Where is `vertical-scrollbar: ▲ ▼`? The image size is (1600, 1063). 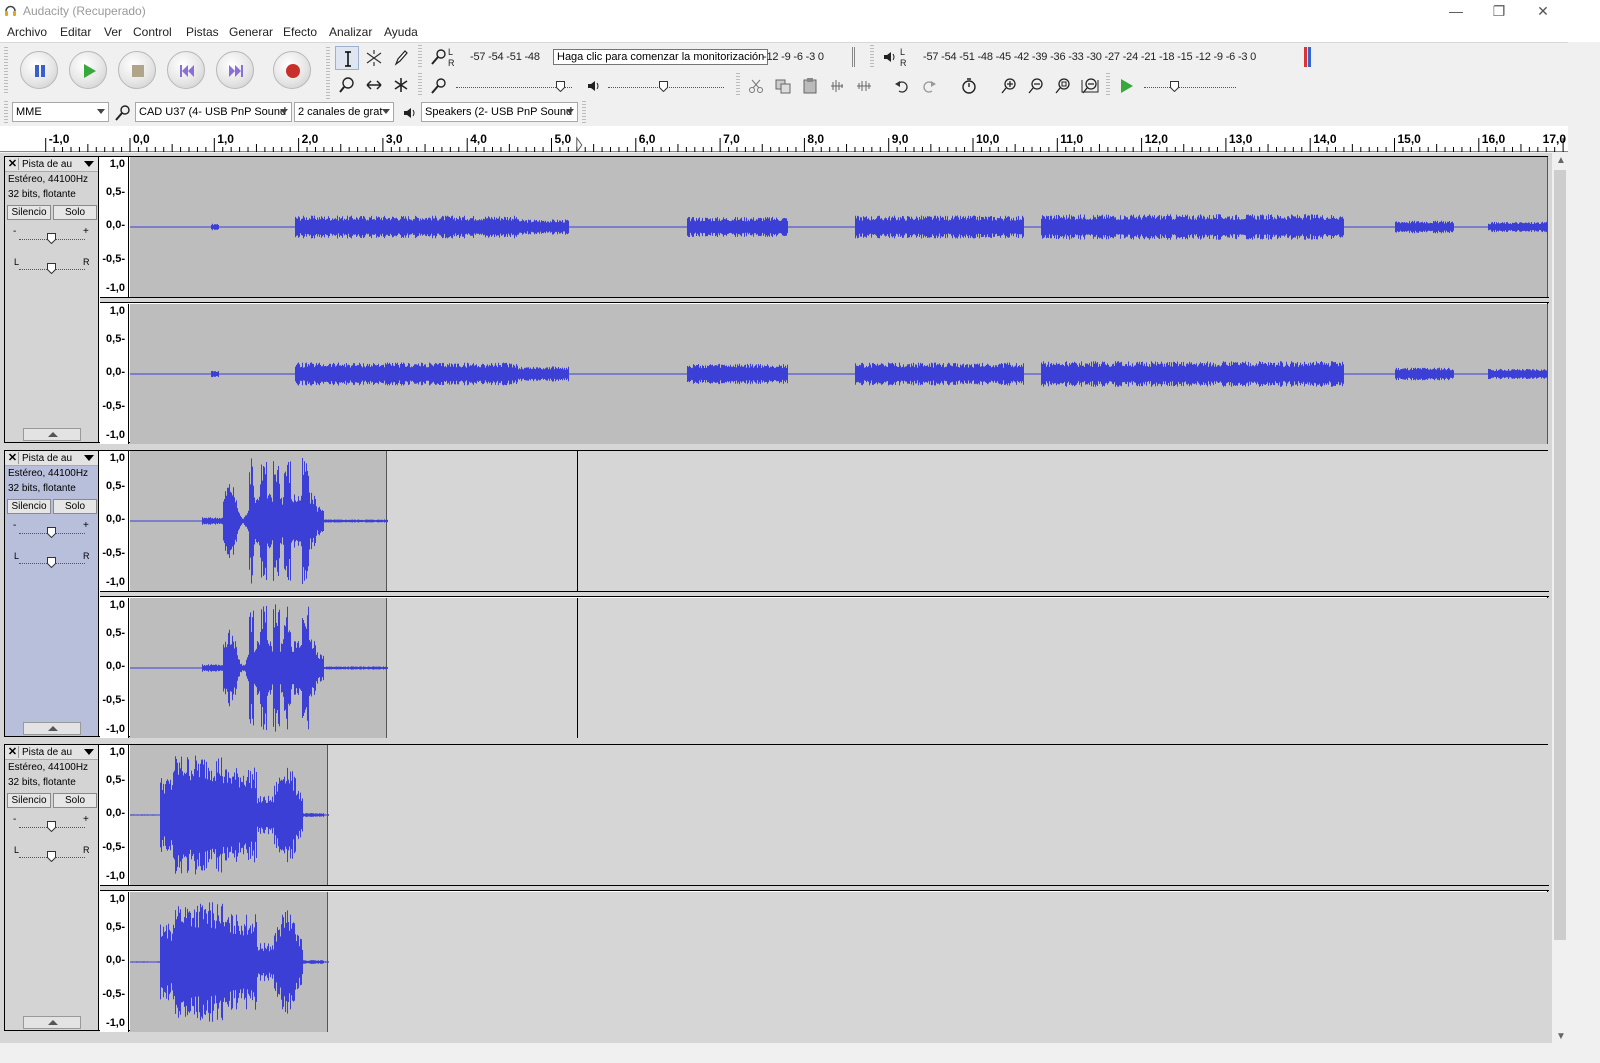
vertical-scrollbar: ▲ ▼ is located at coordinates (1560, 598).